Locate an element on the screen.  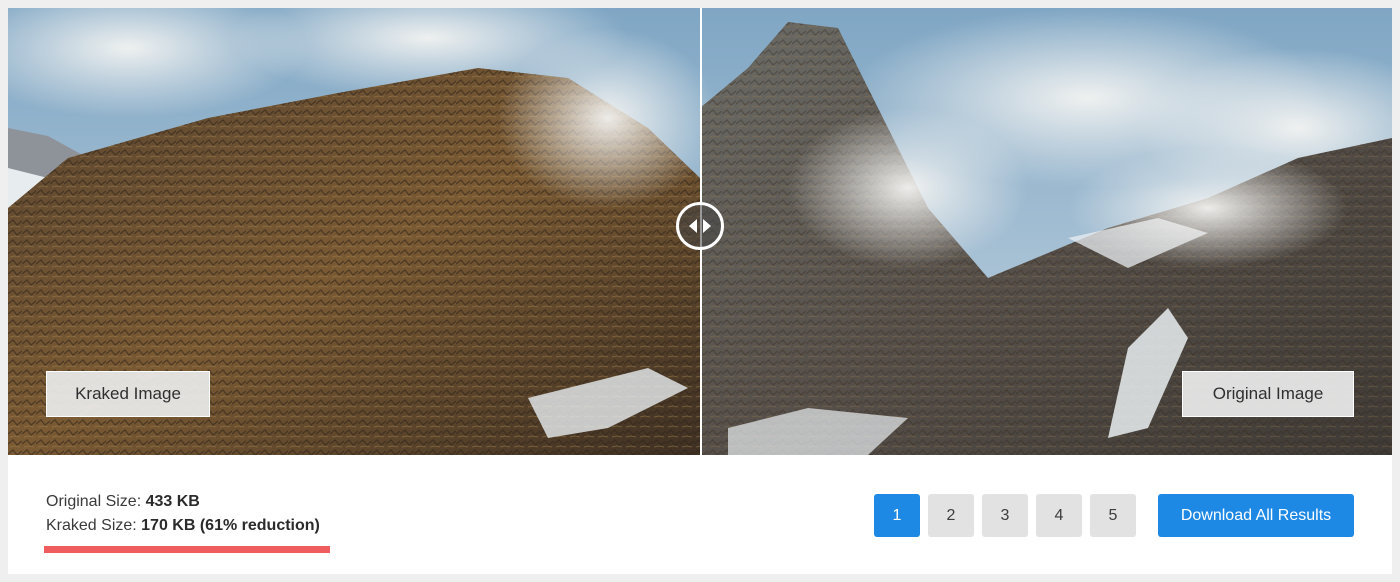
pagination: 1 2 3 4 5 is located at coordinates (1009, 515).